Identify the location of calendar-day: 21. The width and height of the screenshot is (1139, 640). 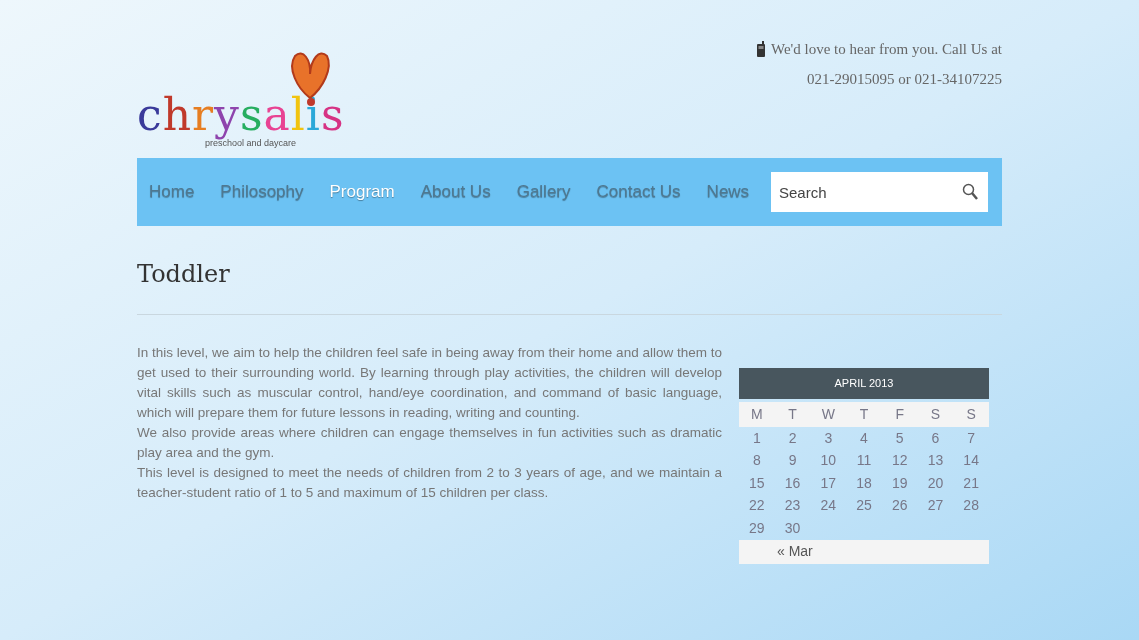
(971, 483).